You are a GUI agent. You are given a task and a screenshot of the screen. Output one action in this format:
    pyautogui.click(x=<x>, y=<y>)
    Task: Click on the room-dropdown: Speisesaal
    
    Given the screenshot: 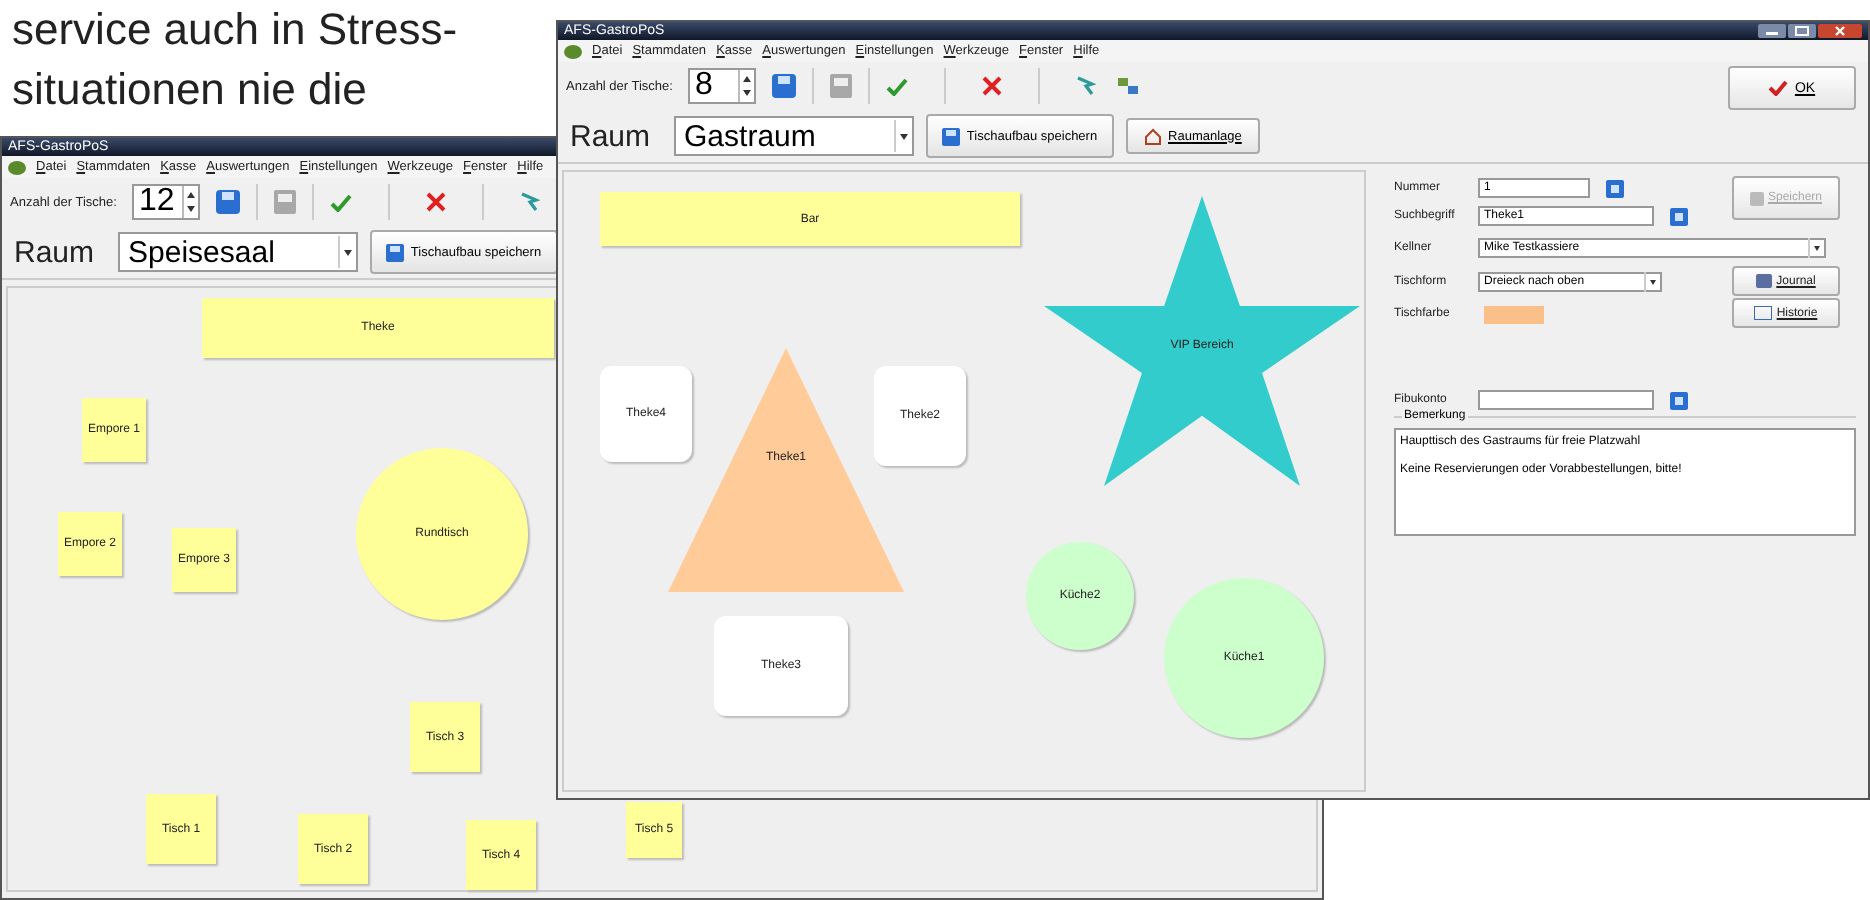 What is the action you would take?
    pyautogui.click(x=238, y=252)
    